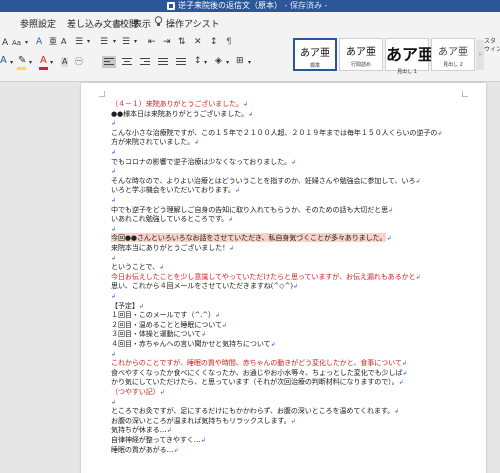 This screenshot has height=473, width=500. Describe the element at coordinates (109, 62) in the screenshot. I see `align-left-icon` at that location.